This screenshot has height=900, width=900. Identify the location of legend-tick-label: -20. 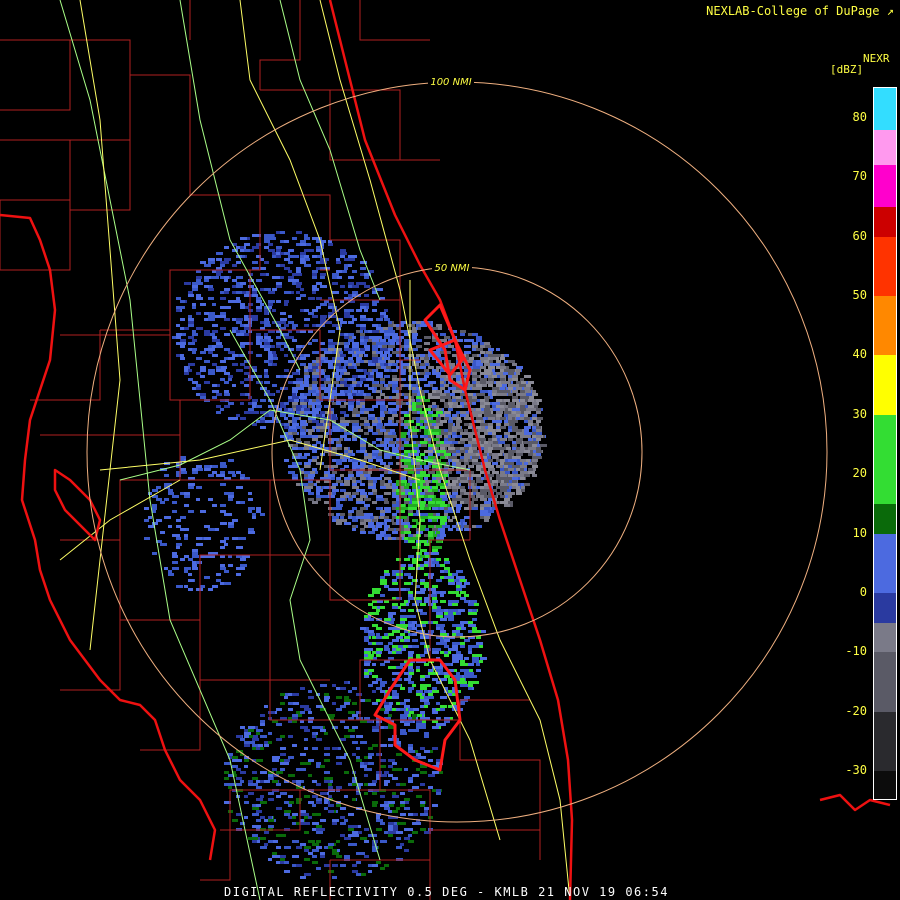
(856, 710).